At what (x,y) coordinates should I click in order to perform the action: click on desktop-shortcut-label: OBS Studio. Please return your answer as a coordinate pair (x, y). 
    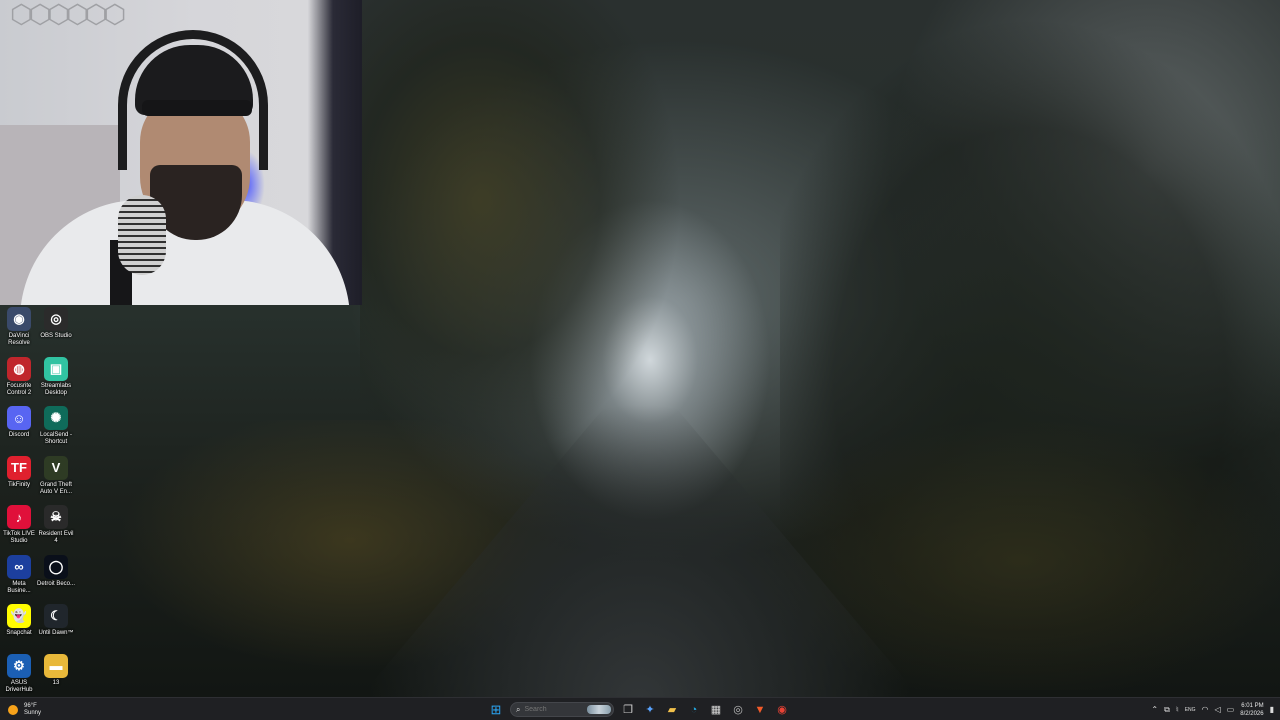
    Looking at the image, I should click on (56, 336).